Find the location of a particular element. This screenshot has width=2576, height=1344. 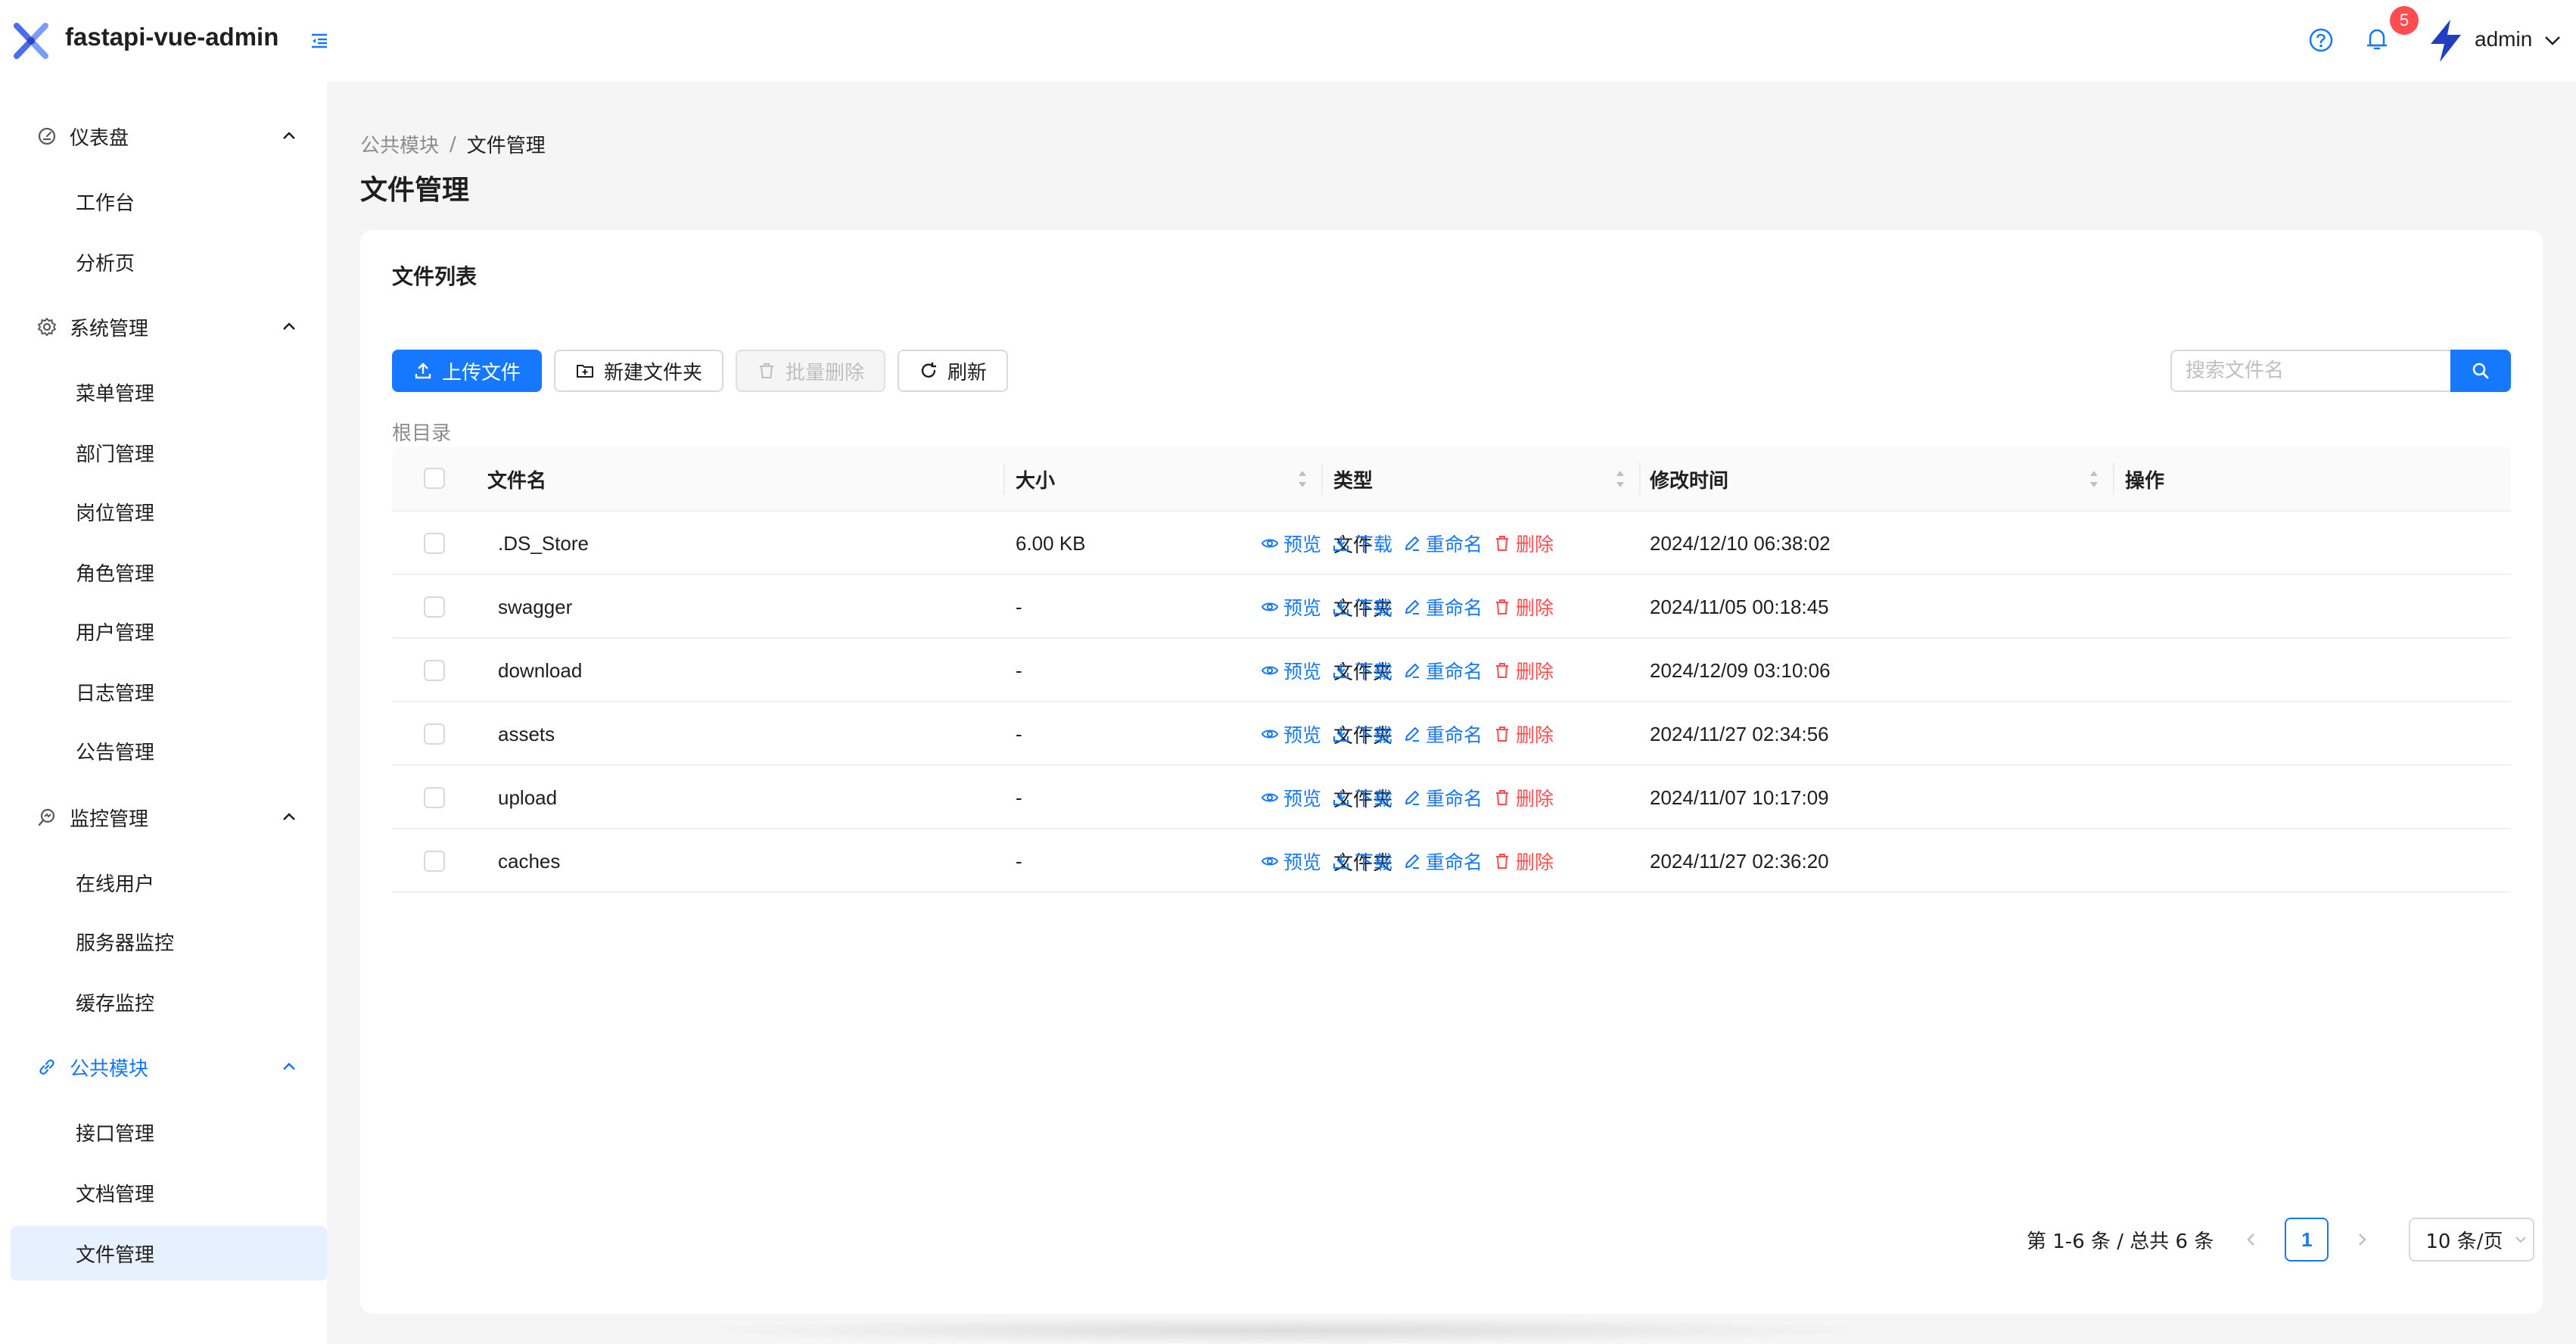

sidebar-item-analysis: 分析页 is located at coordinates (169, 262).